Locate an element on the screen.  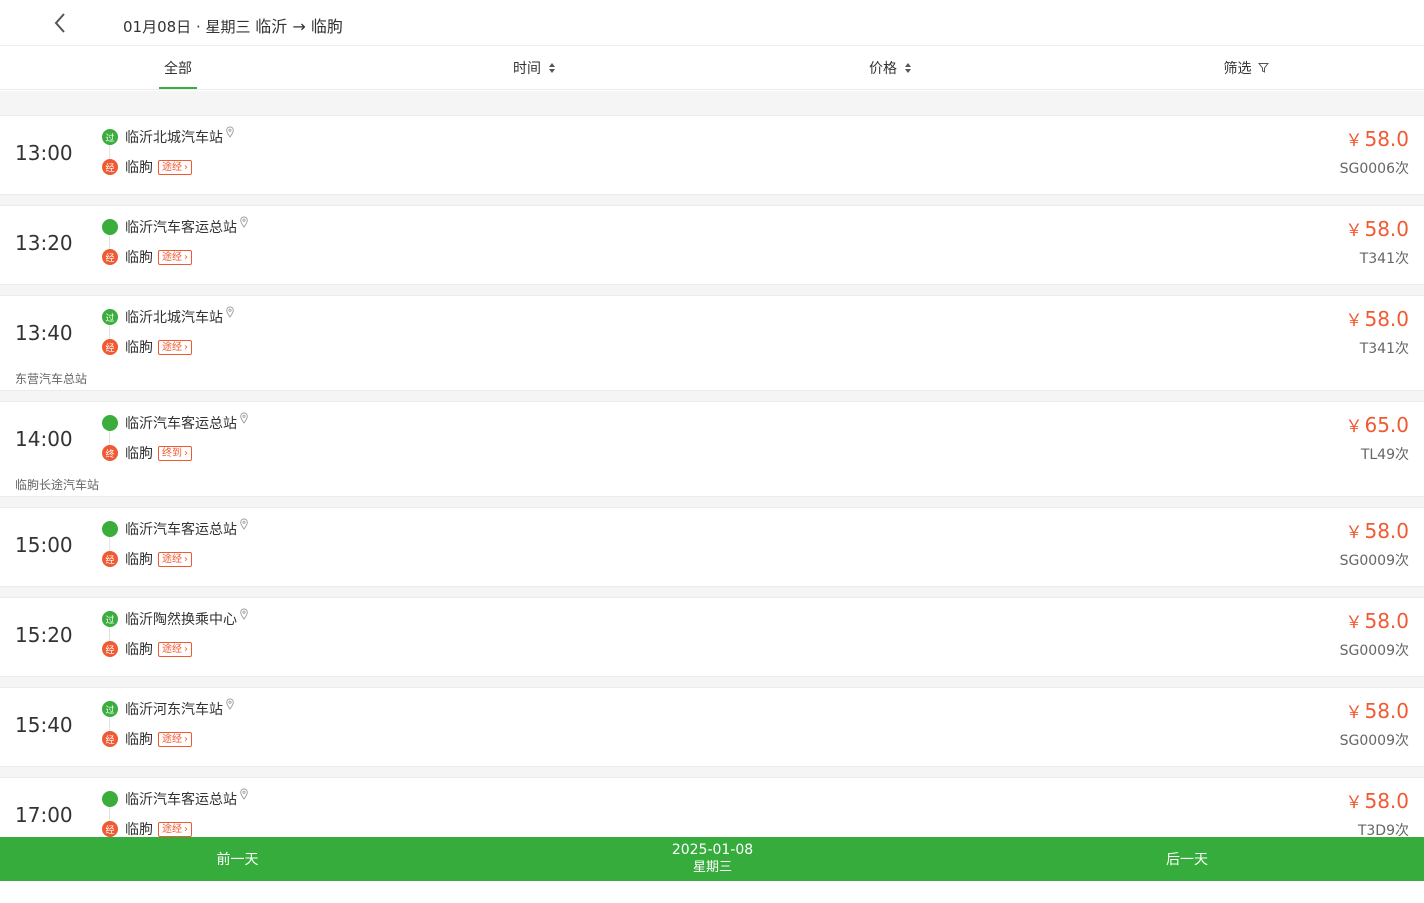
trip-row: 15:00 临沂汽车客运总站经临朐 途经 › ￥ 58.0 SG0009次 is located at coordinates (712, 547).